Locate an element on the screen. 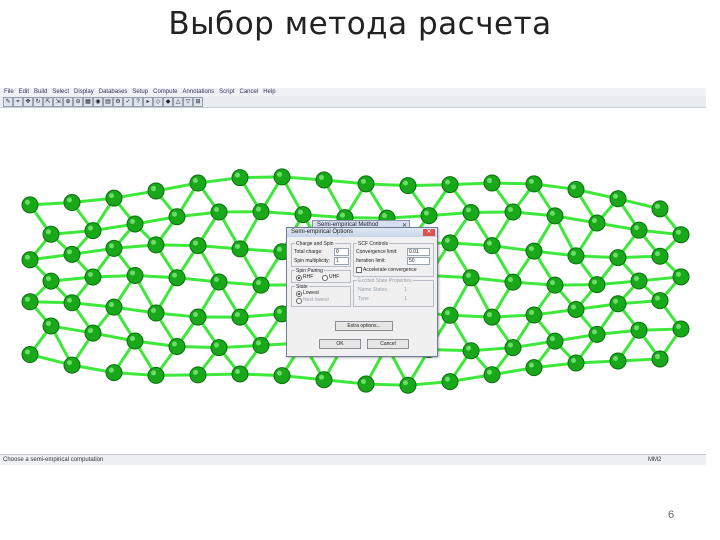 The height and width of the screenshot is (540, 720). toolbar-tool-1-icon: ✎ is located at coordinates (8, 102).